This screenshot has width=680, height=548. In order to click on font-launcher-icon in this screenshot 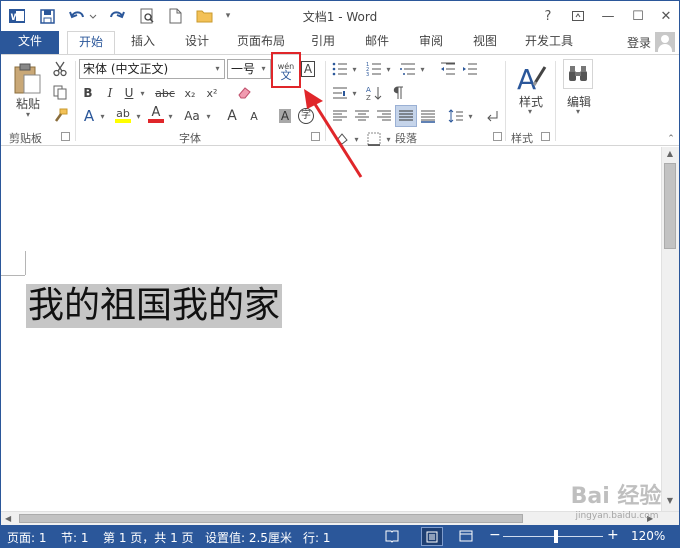, I will do `click(315, 136)`.